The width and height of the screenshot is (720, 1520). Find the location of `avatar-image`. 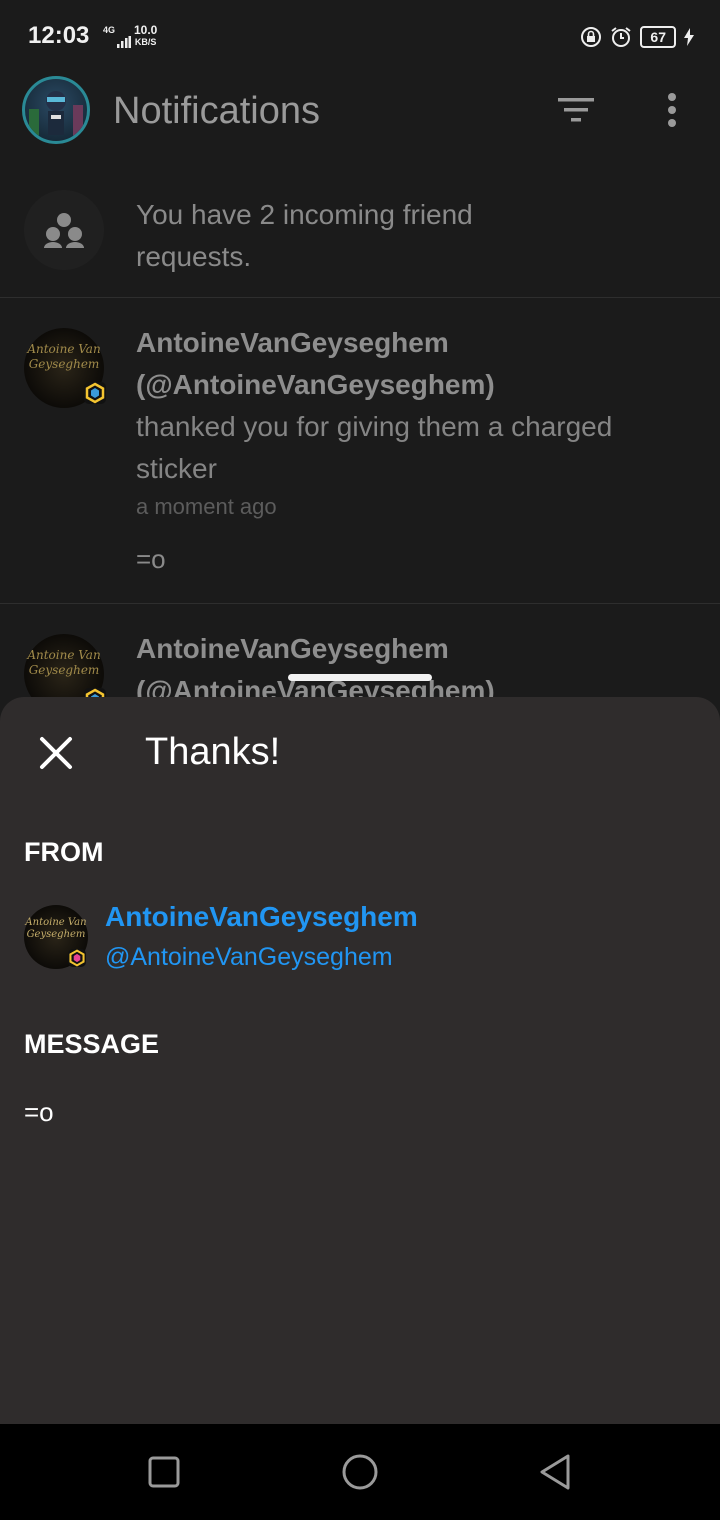

avatar-image is located at coordinates (56, 115).